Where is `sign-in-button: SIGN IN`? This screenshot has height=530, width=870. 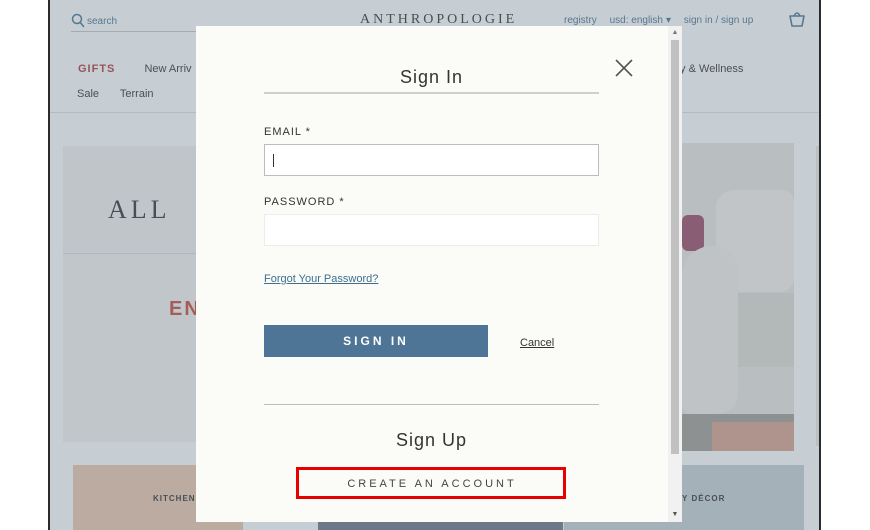 sign-in-button: SIGN IN is located at coordinates (376, 341).